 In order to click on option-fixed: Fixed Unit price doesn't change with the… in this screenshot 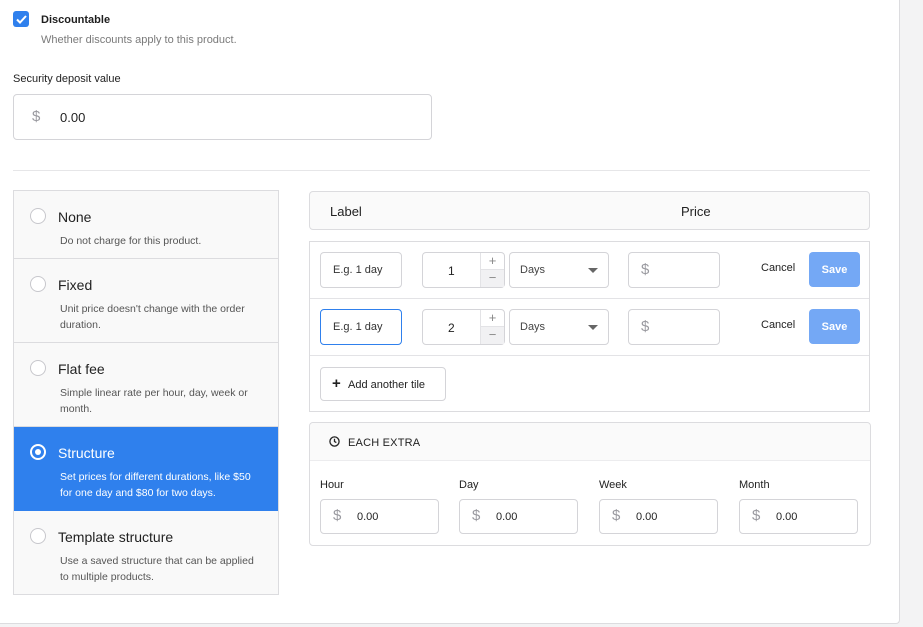, I will do `click(146, 301)`.